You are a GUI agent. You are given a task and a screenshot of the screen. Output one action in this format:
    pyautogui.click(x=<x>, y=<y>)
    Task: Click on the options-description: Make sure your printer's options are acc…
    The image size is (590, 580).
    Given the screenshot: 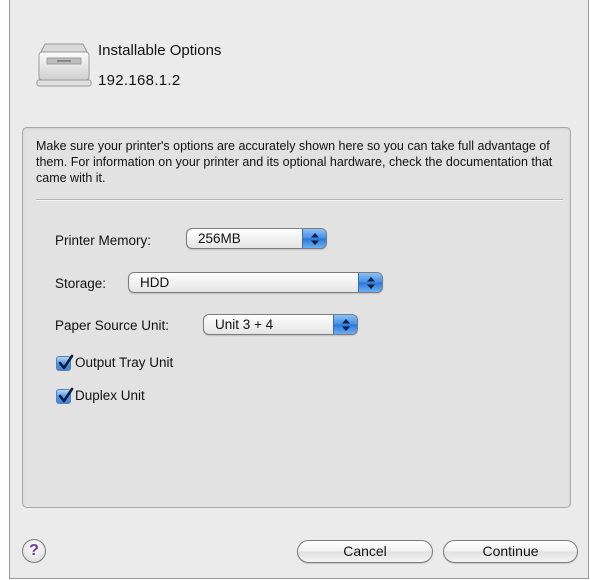 What is the action you would take?
    pyautogui.click(x=294, y=162)
    